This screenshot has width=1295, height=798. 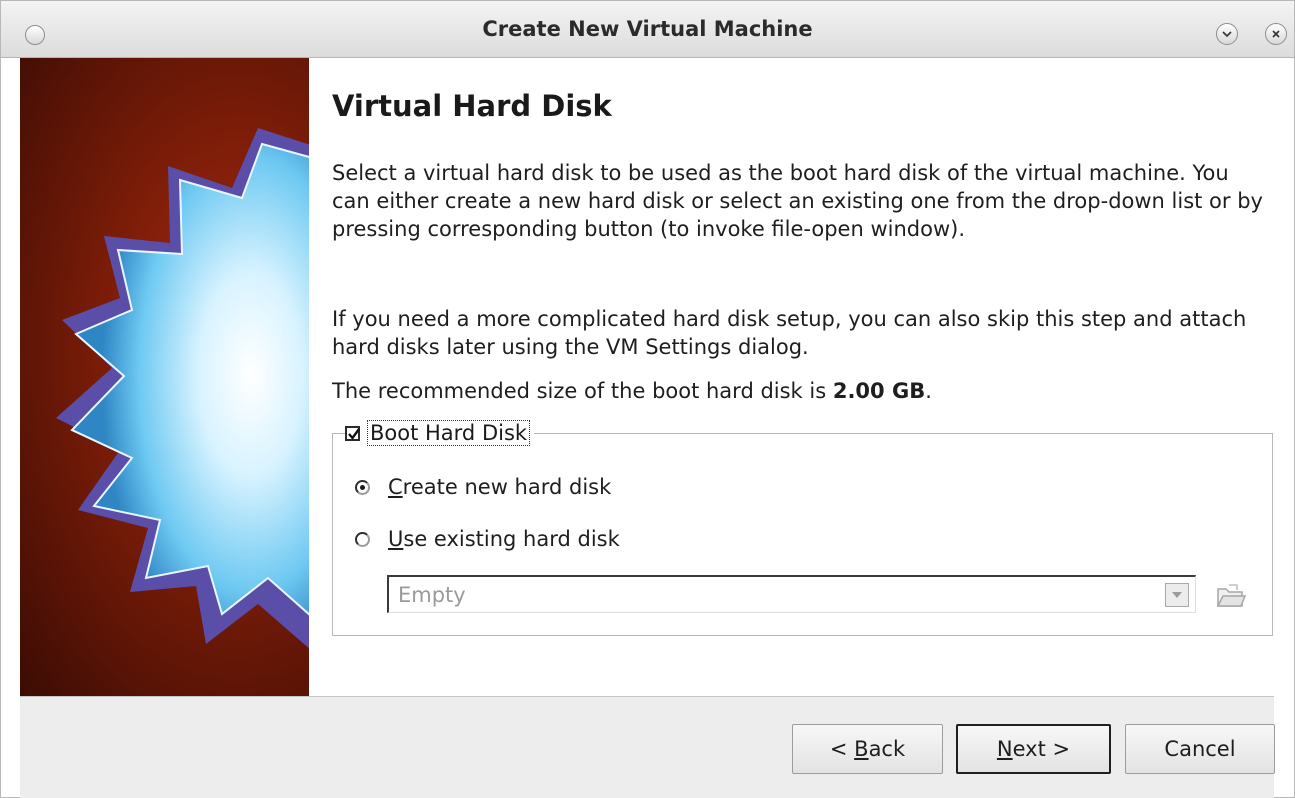 I want to click on close-icon, so click(x=1276, y=34).